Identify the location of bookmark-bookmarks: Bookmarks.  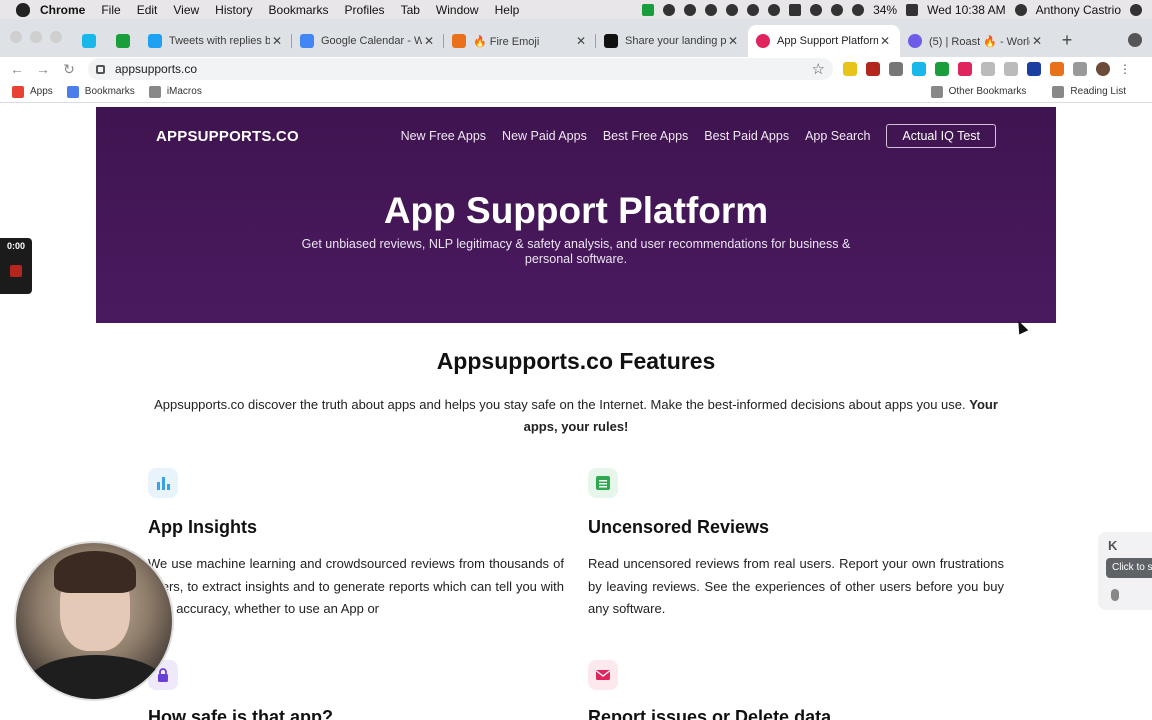
(100, 91).